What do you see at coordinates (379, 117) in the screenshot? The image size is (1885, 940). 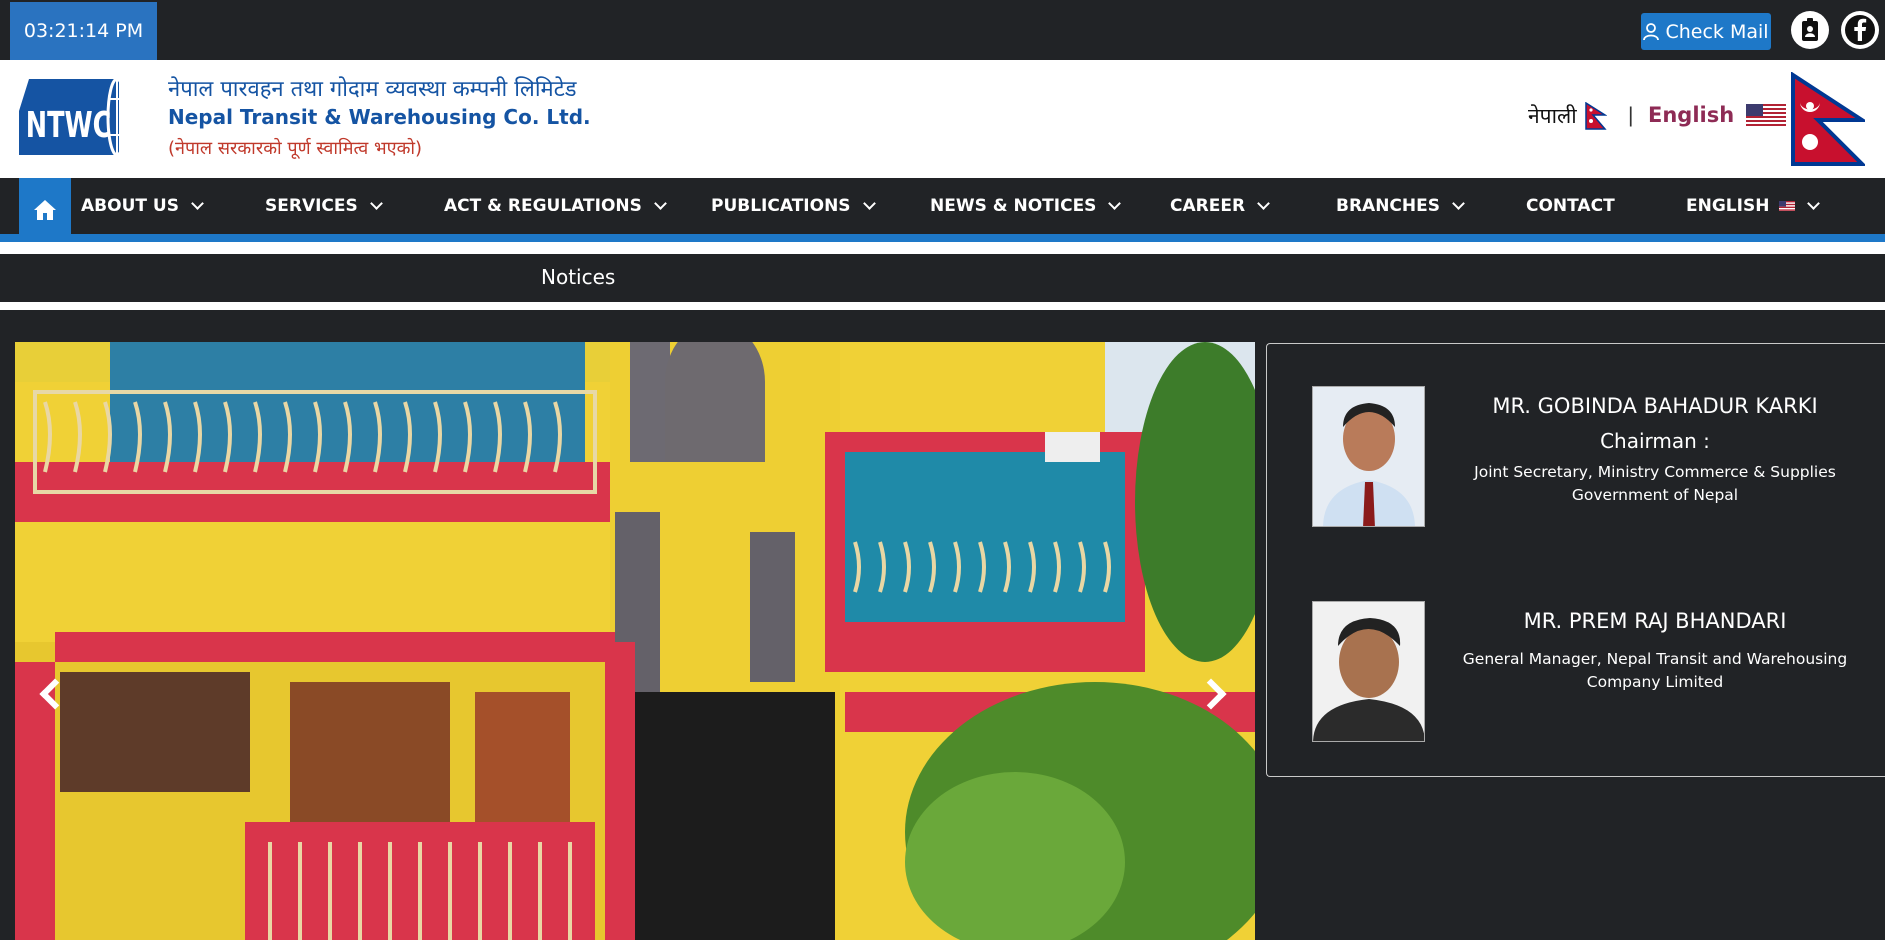 I see `org-name-english: Nepal Transit & Warehousing Co. Ltd.` at bounding box center [379, 117].